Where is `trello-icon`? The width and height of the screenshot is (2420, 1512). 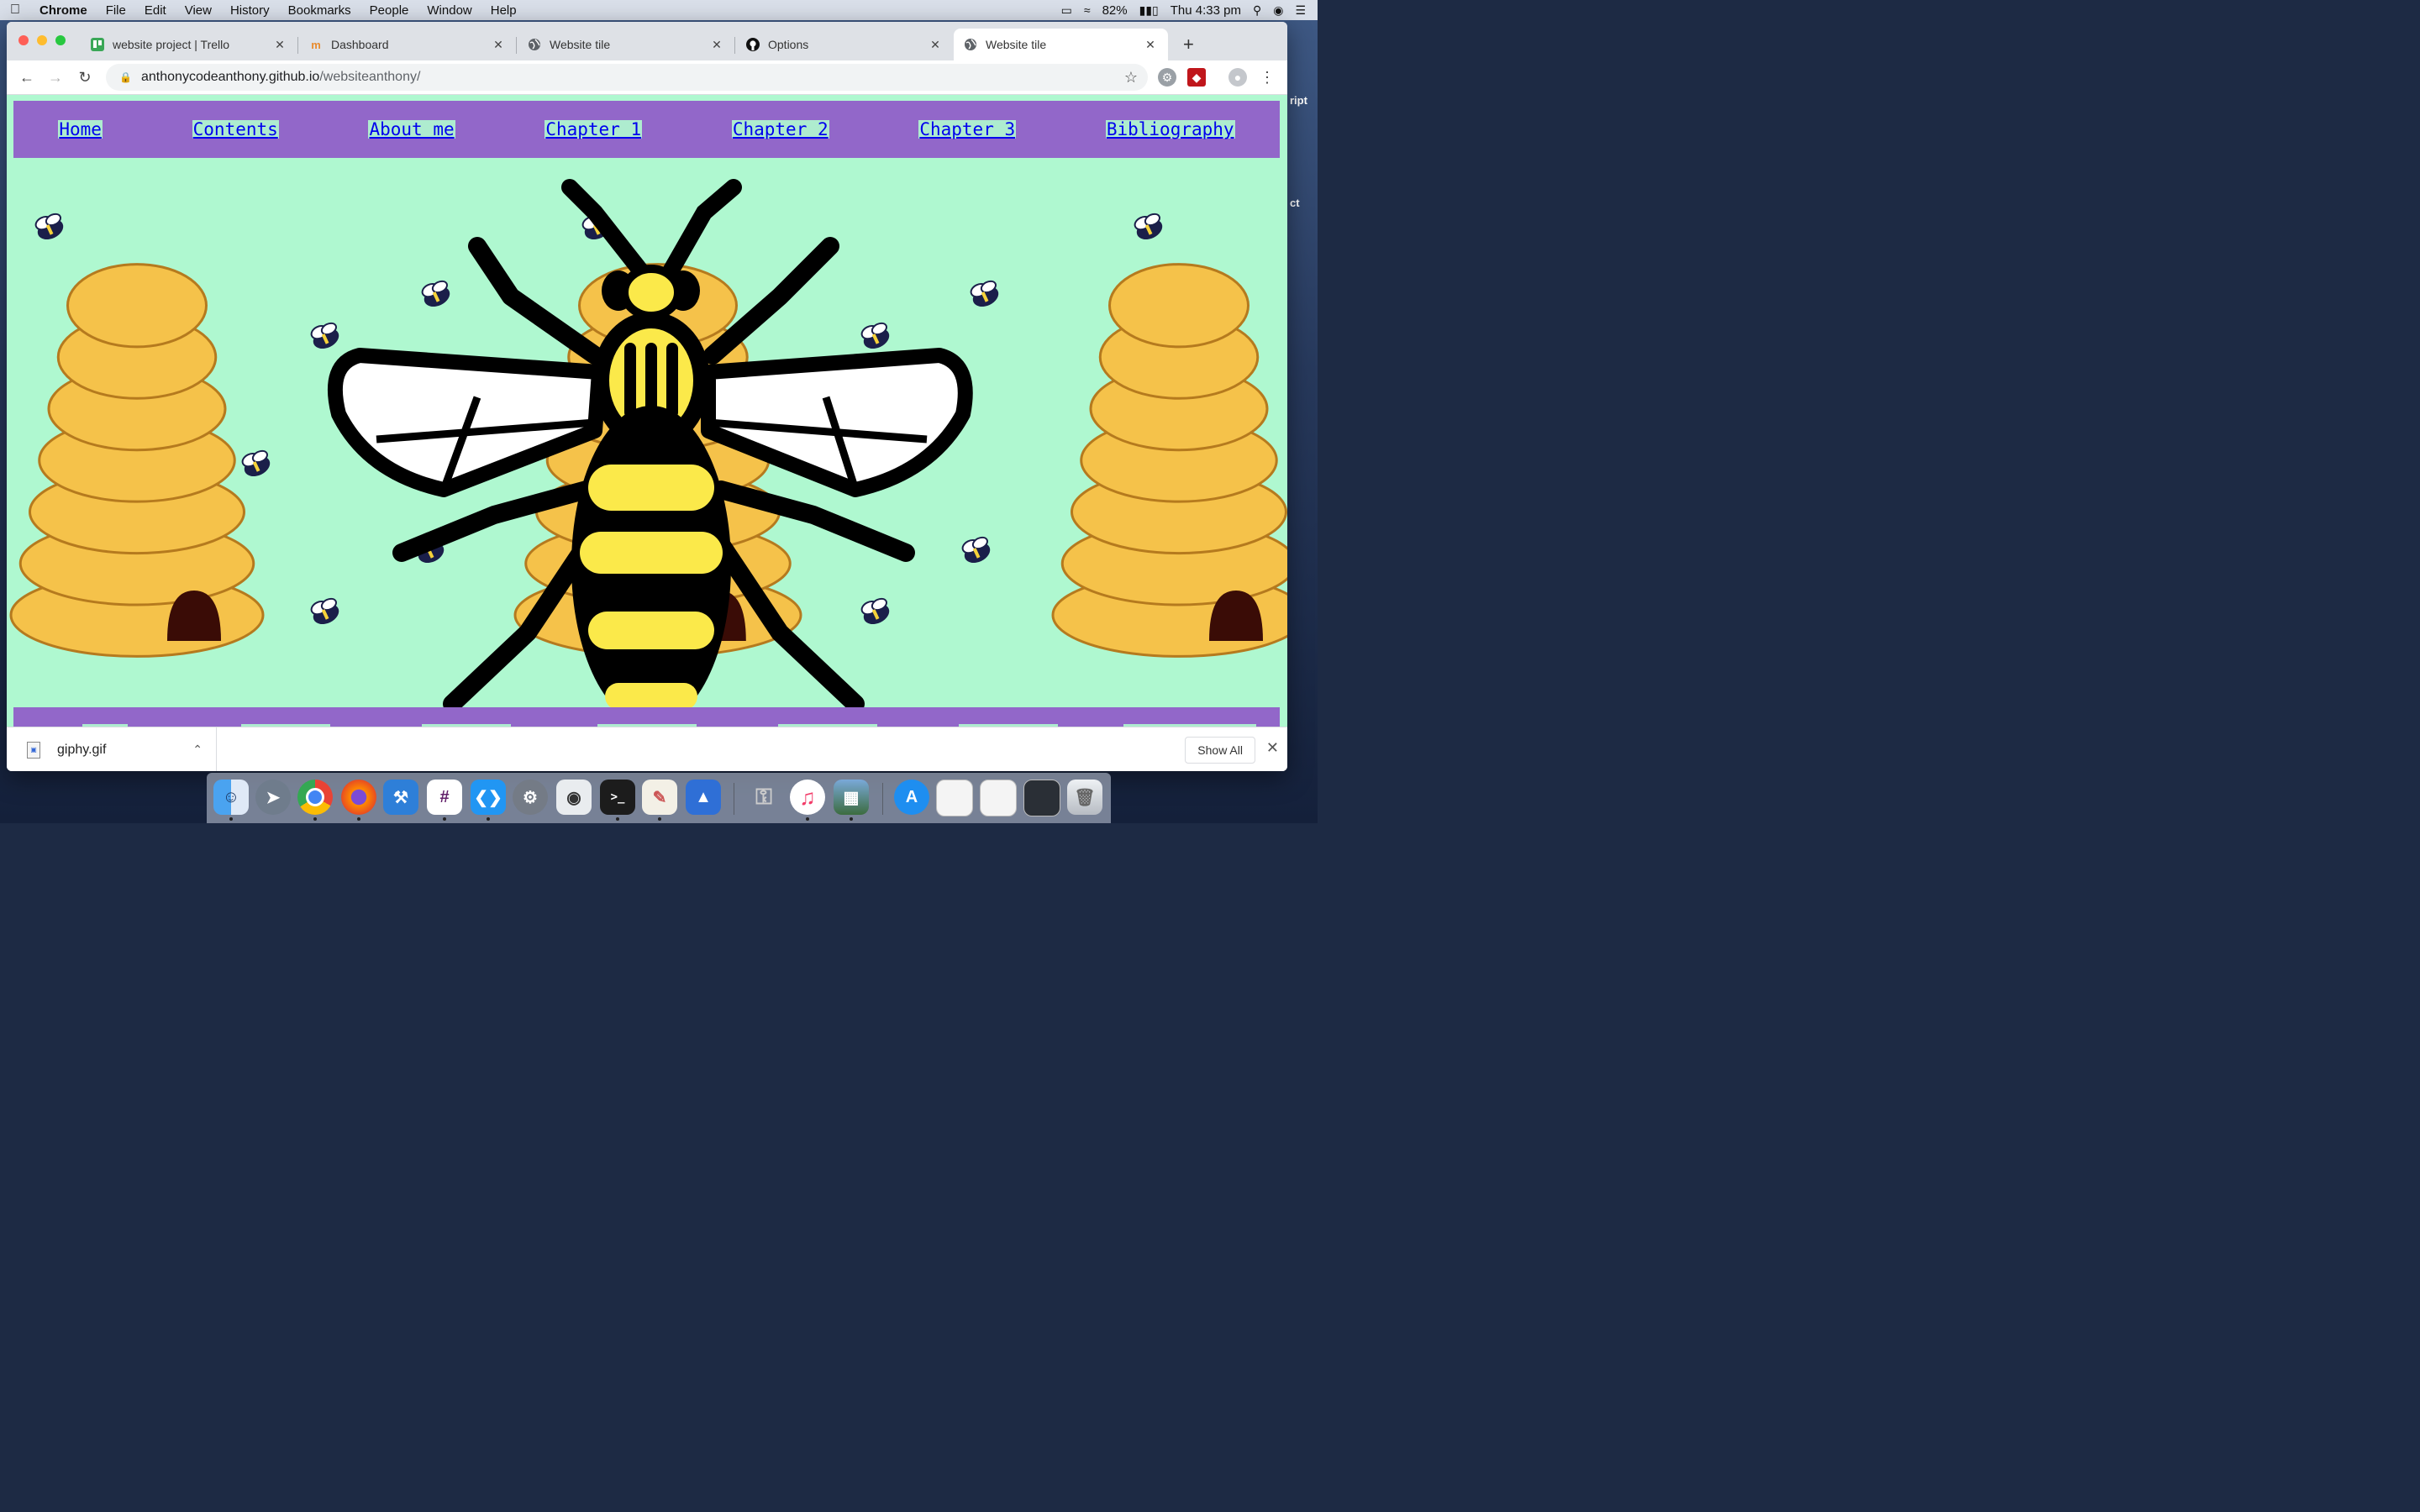 trello-icon is located at coordinates (97, 44).